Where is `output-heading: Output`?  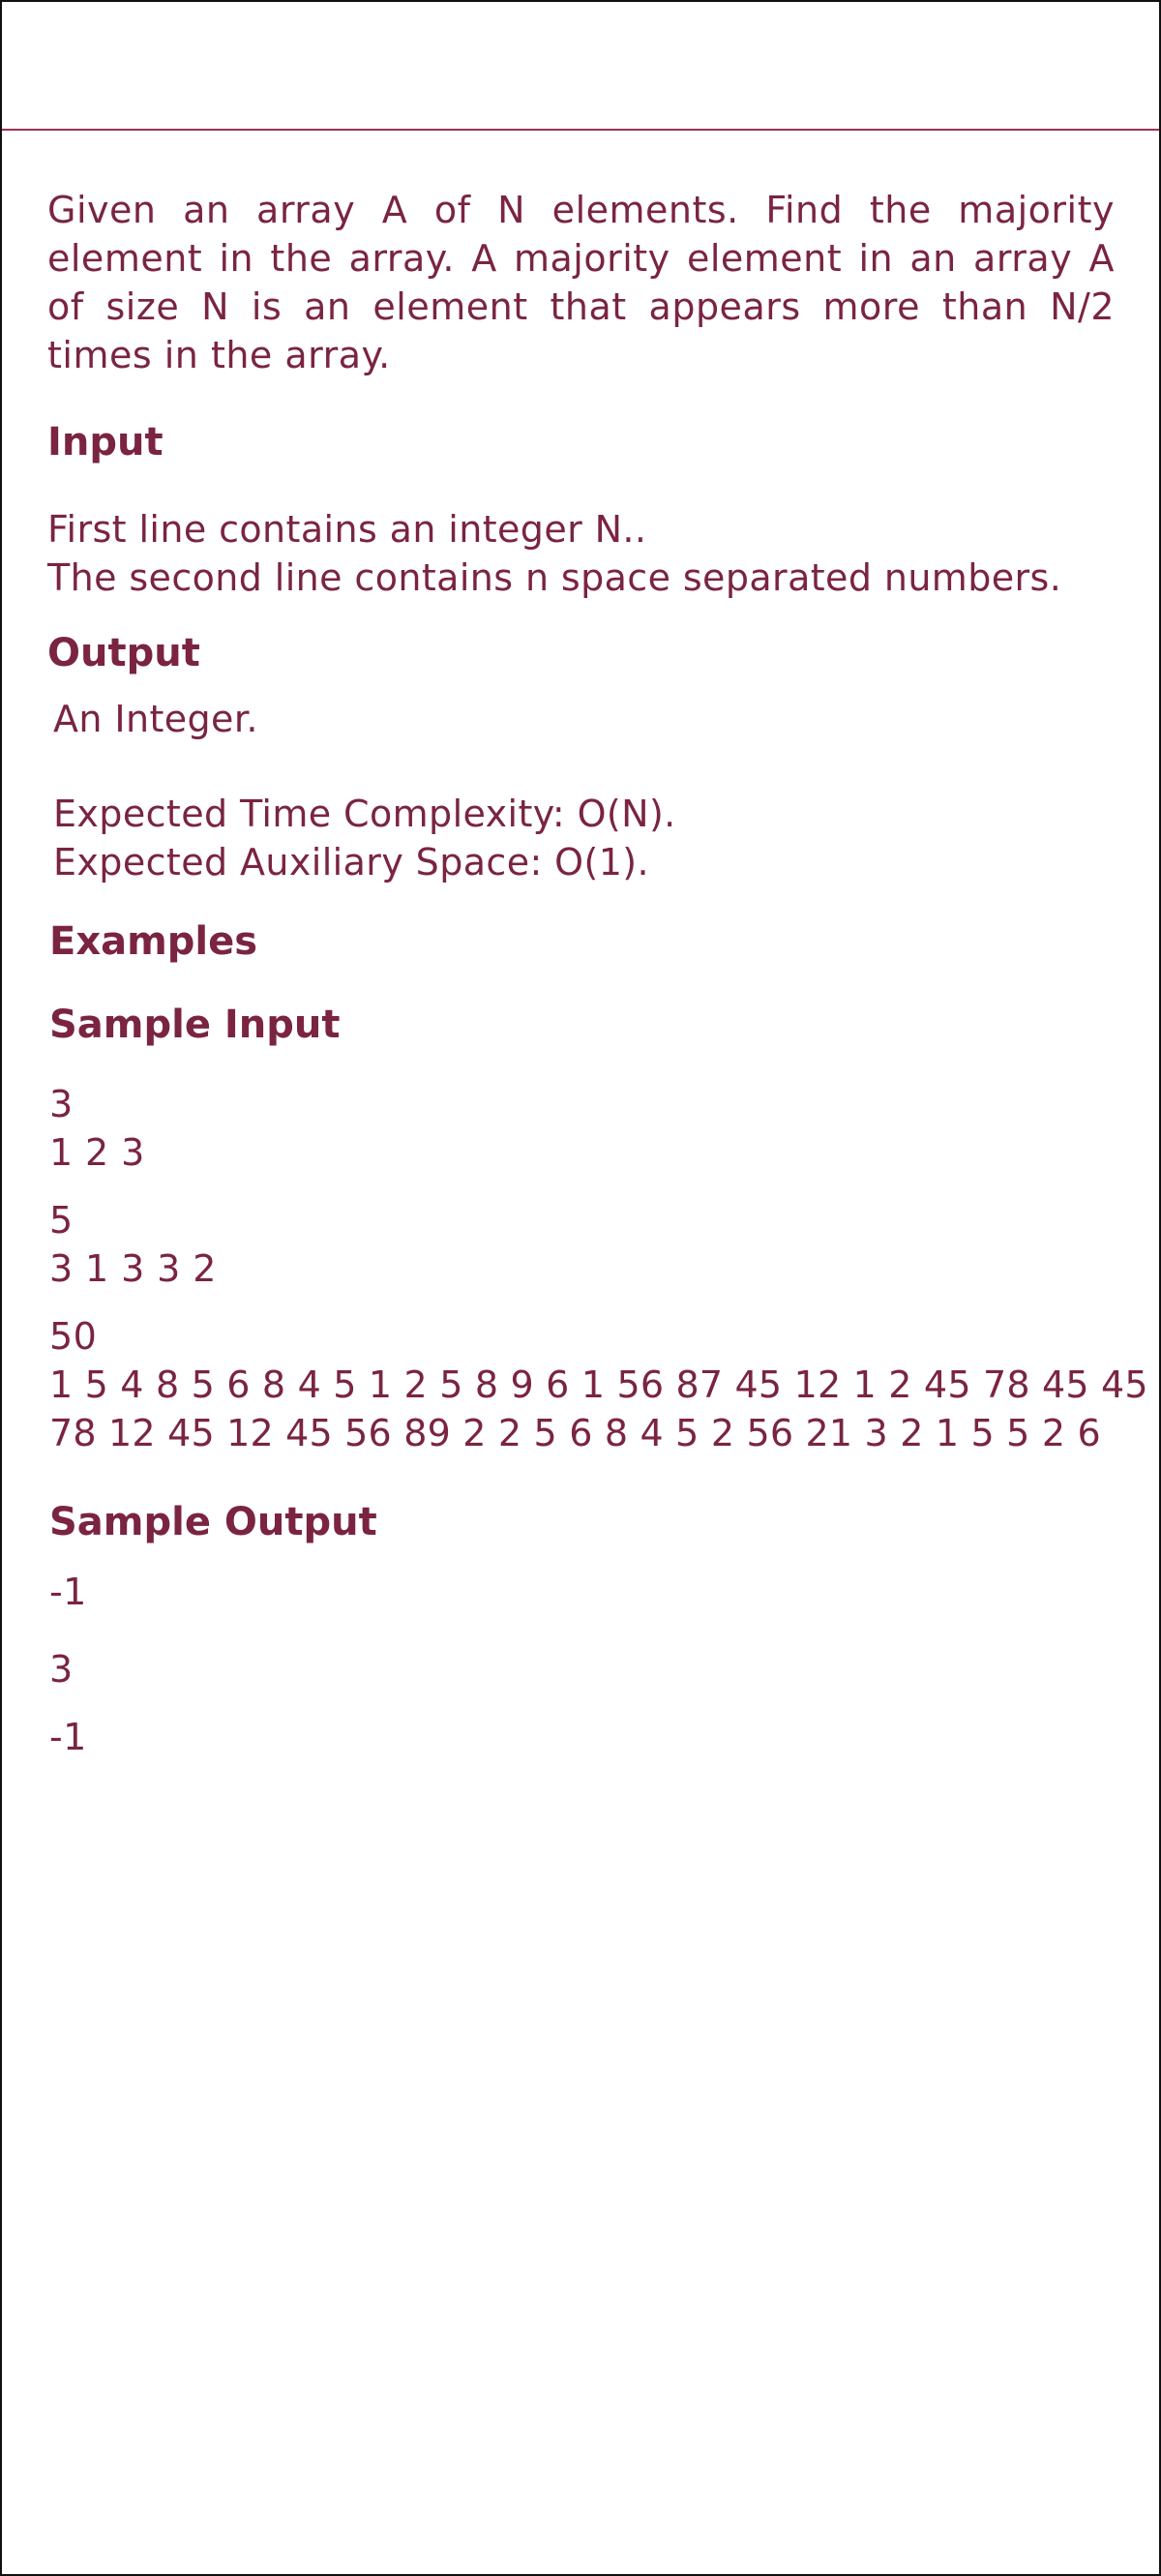
output-heading: Output is located at coordinates (123, 653).